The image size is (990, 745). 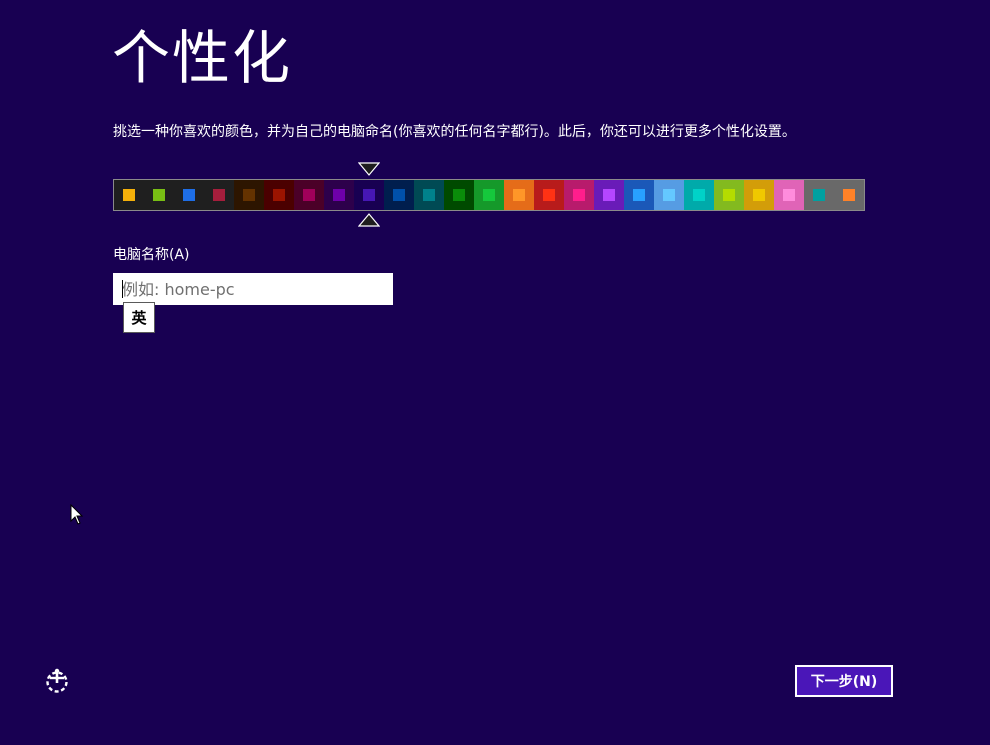 I want to click on text-caret, so click(x=122, y=289).